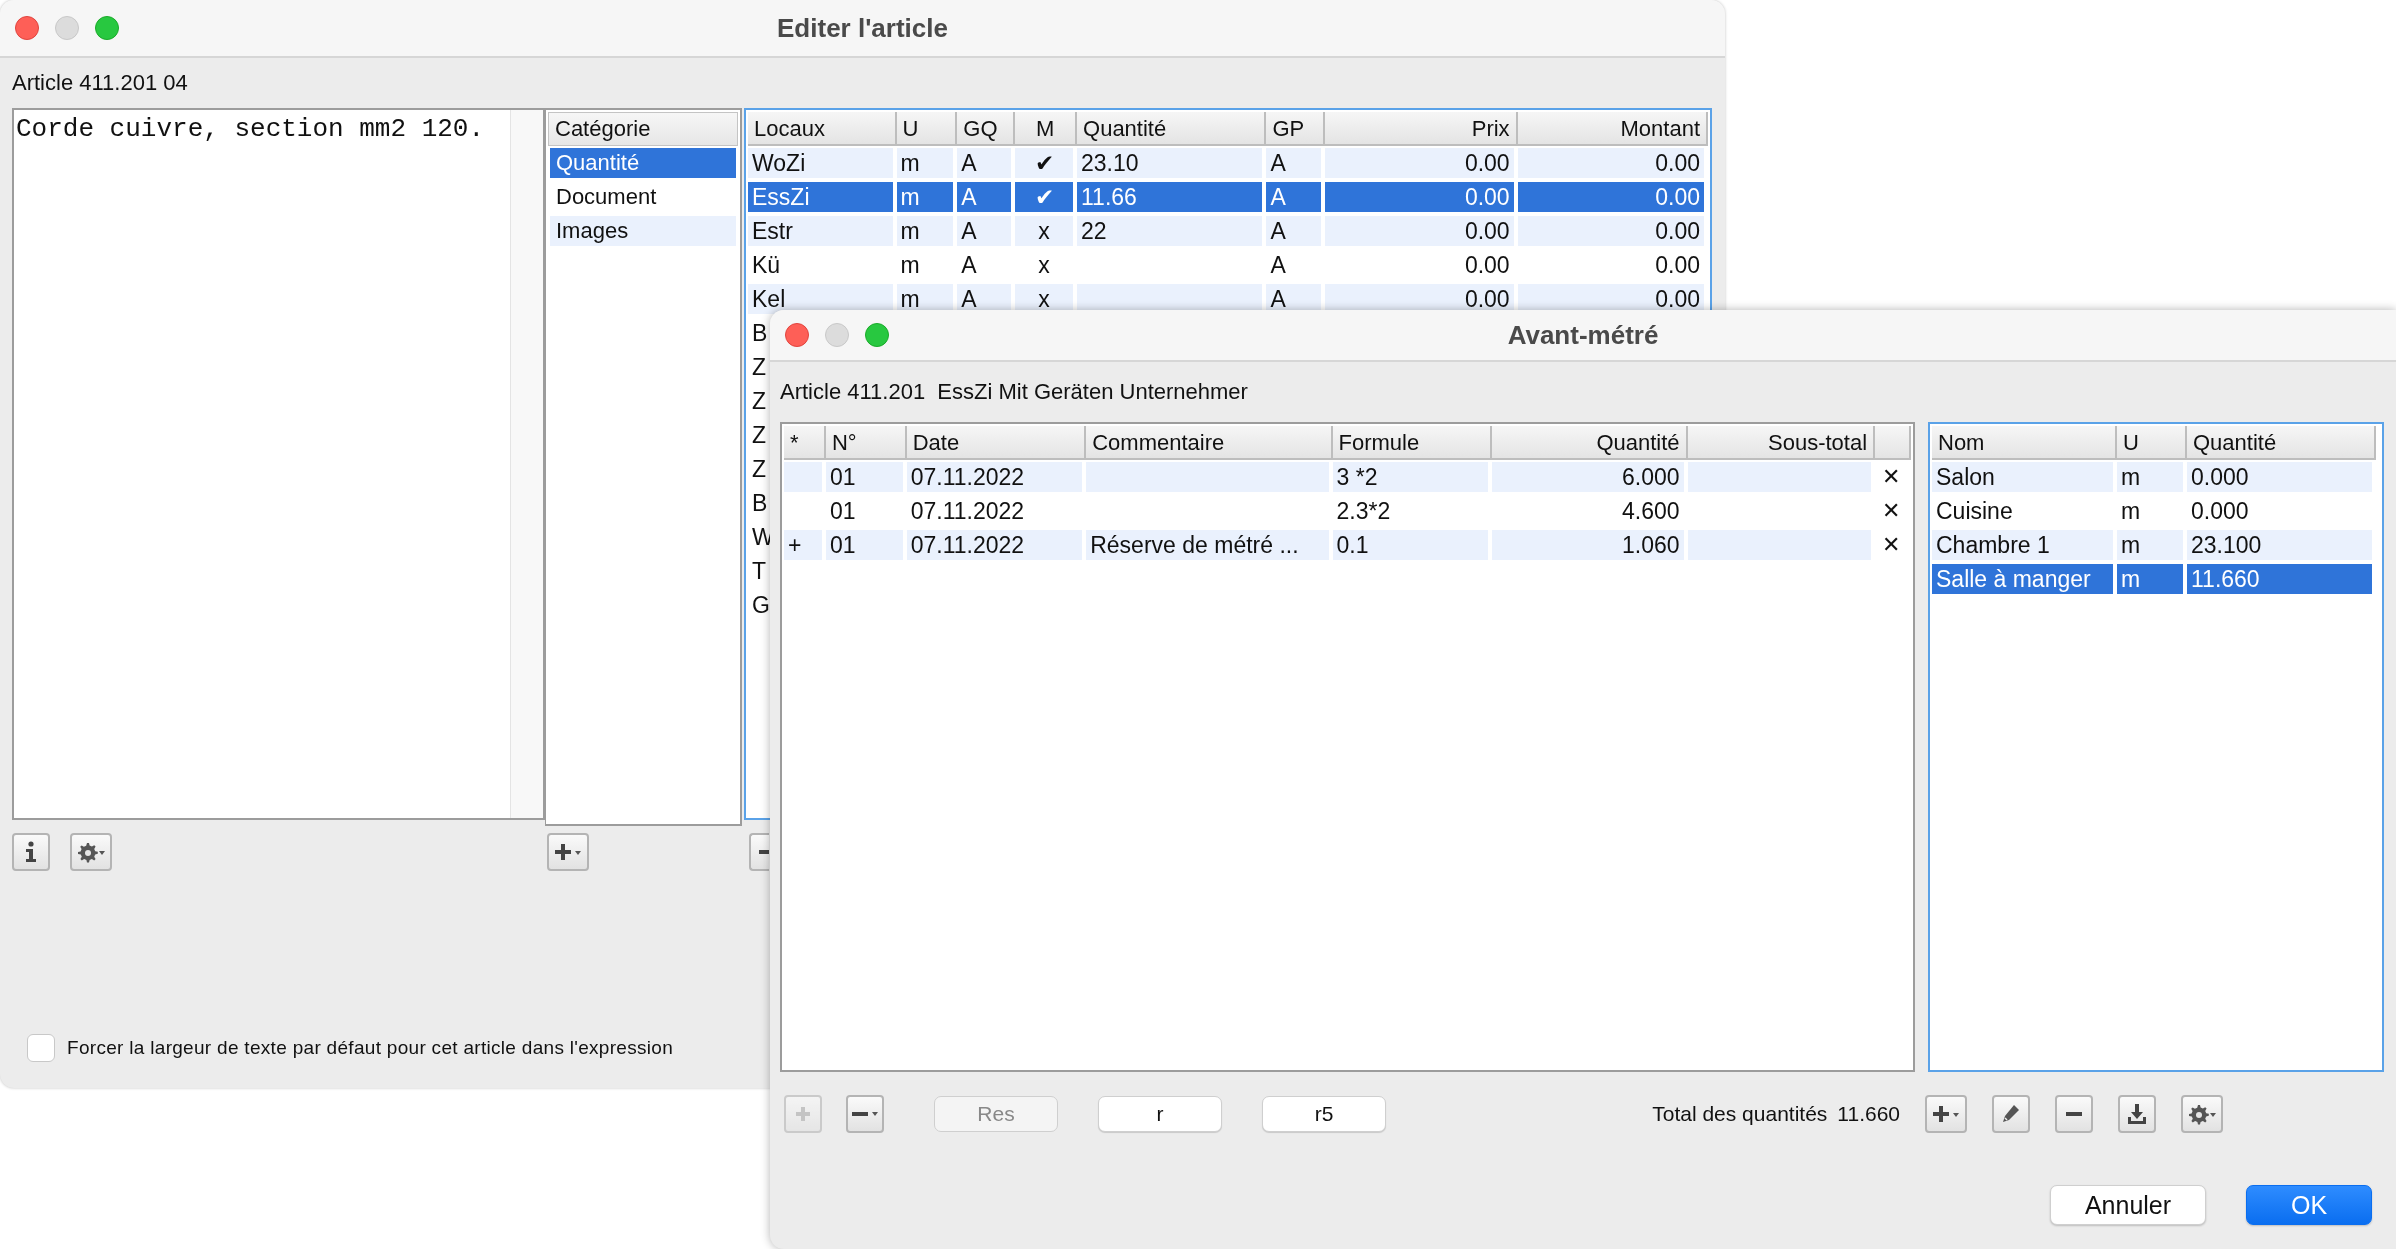  I want to click on pencil-button, so click(2011, 1114).